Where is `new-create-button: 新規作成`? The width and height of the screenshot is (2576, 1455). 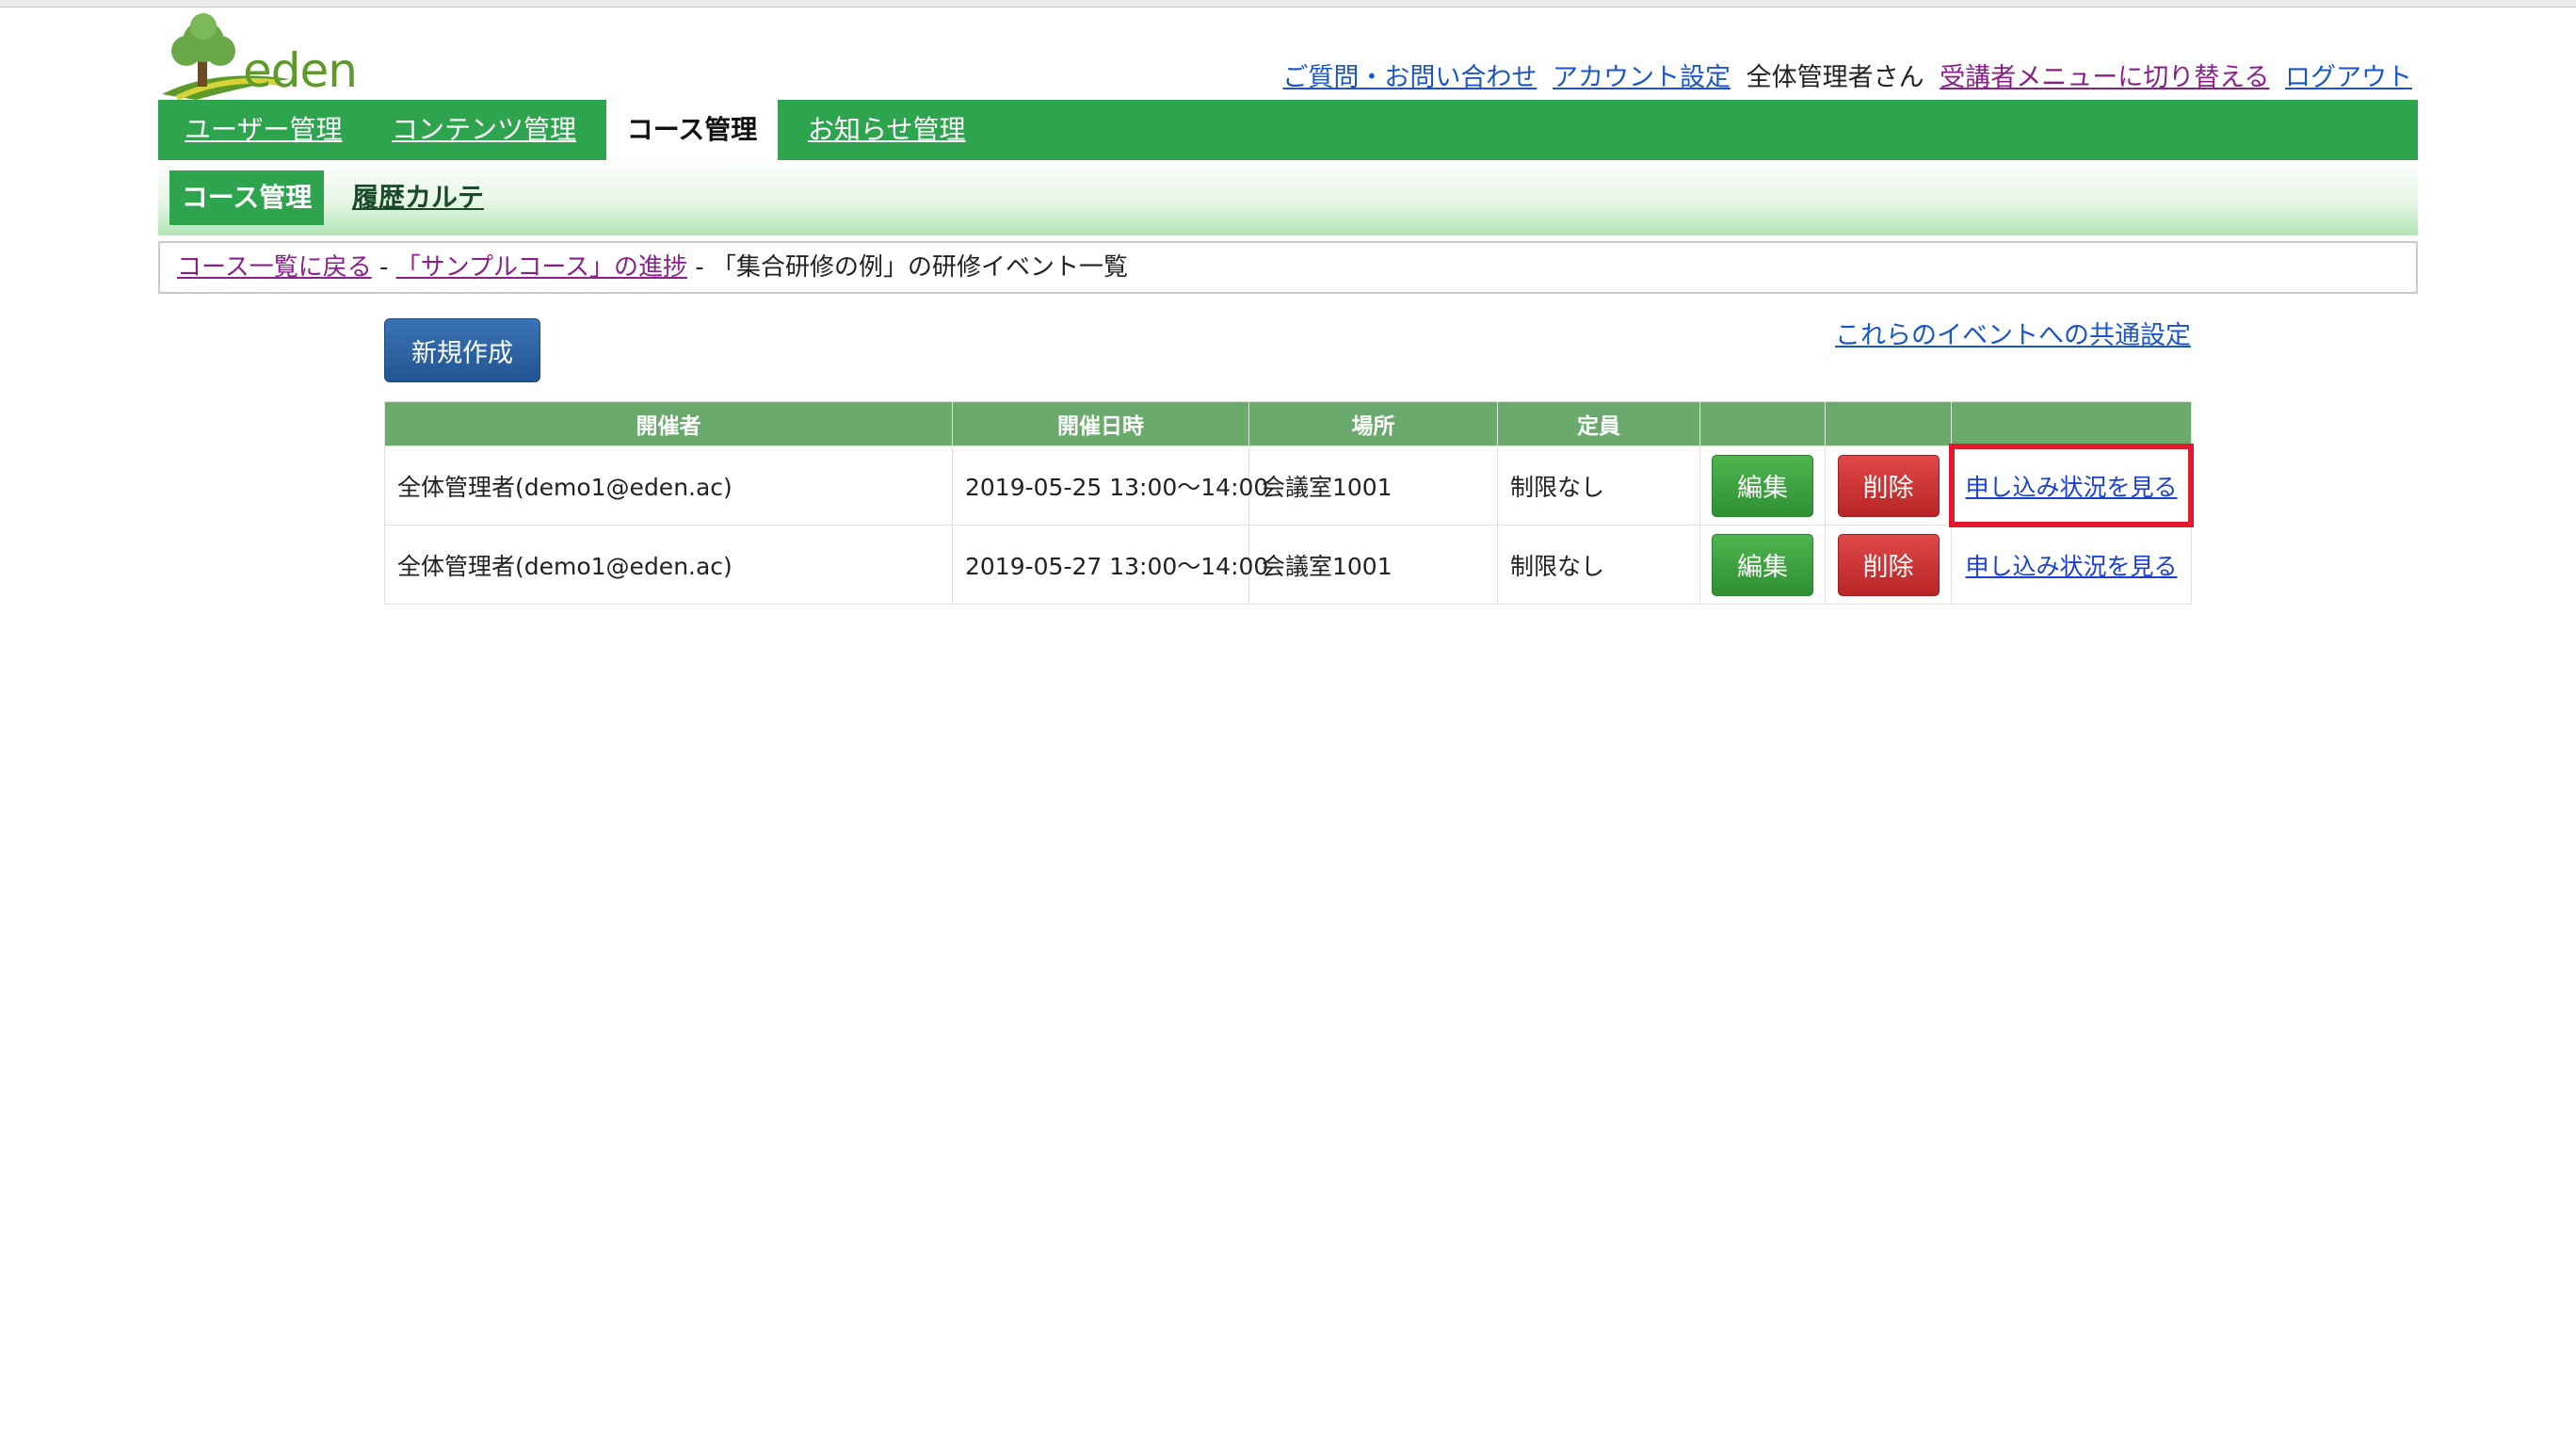
new-create-button: 新規作成 is located at coordinates (462, 350).